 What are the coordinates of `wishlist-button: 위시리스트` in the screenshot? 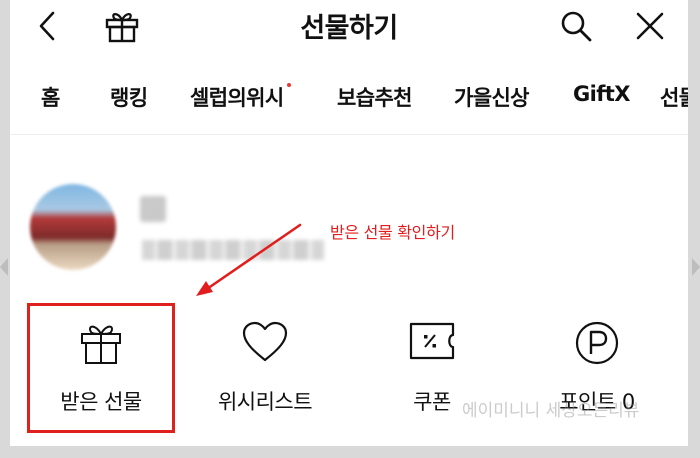 It's located at (265, 366).